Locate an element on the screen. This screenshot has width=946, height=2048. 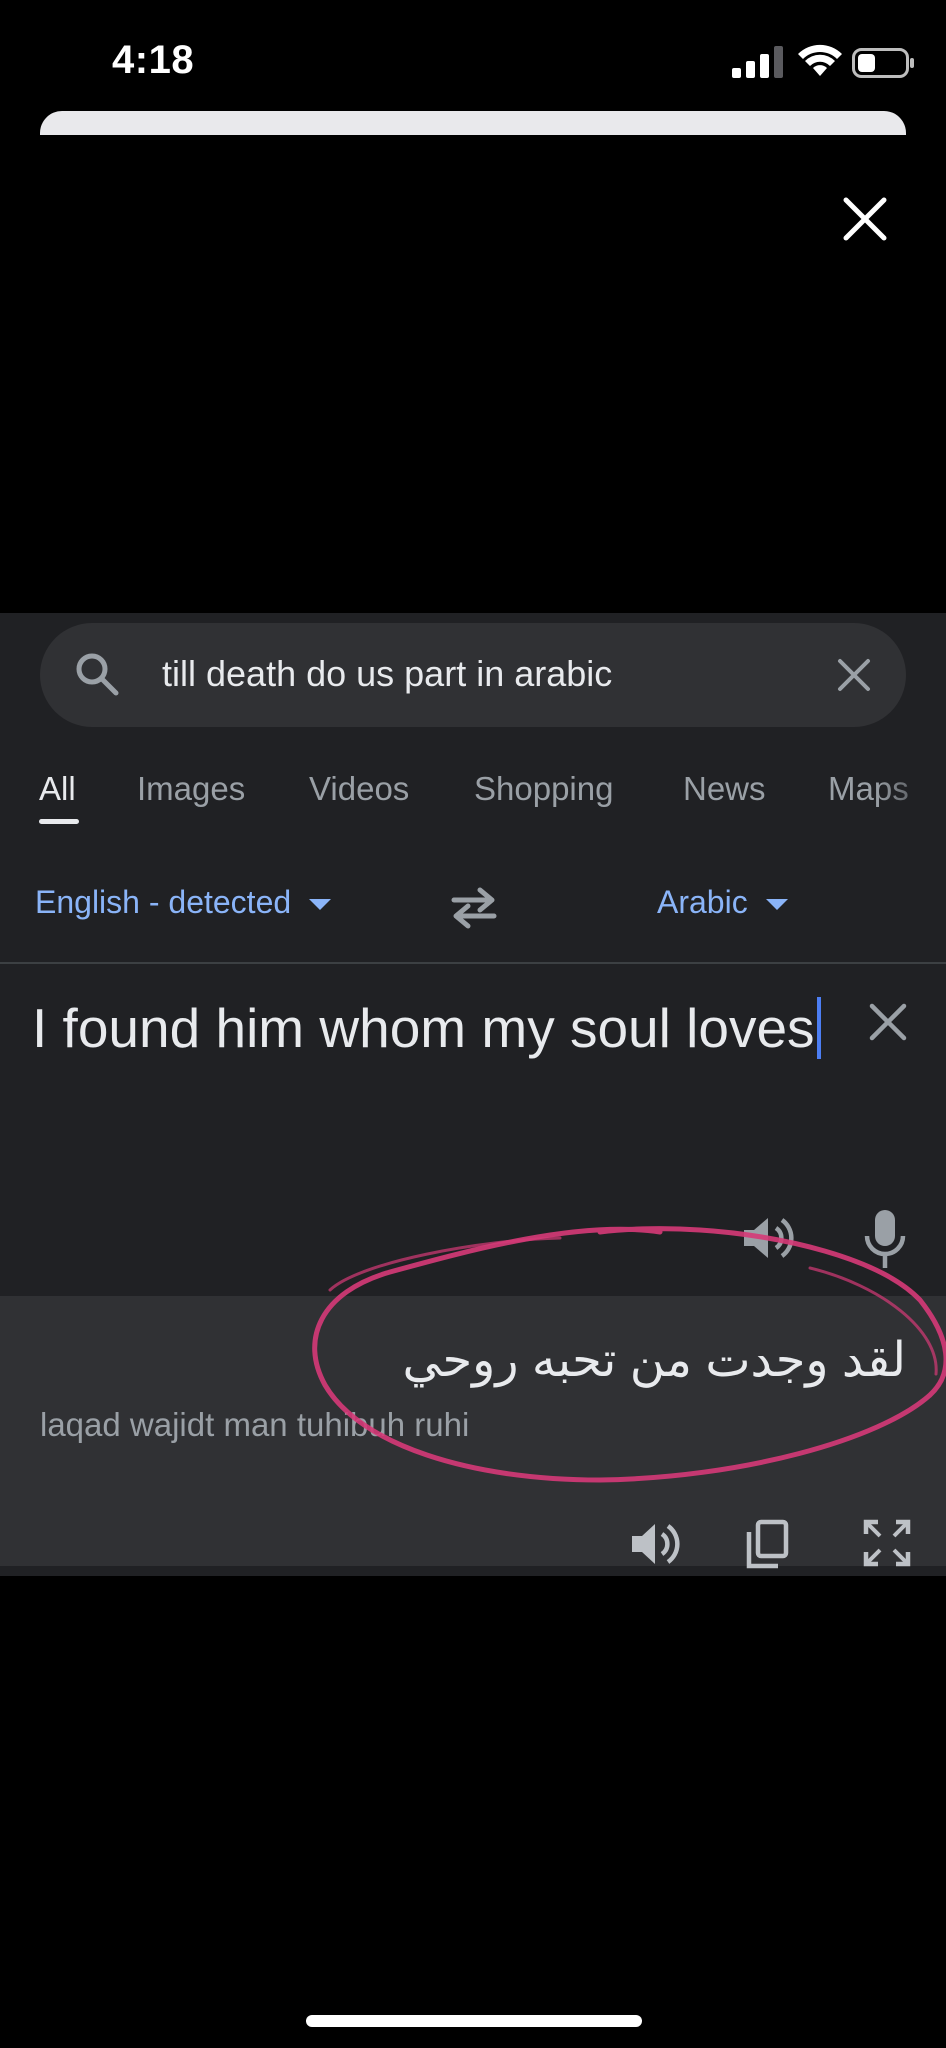
cellular-signal-icon is located at coordinates (757, 62).